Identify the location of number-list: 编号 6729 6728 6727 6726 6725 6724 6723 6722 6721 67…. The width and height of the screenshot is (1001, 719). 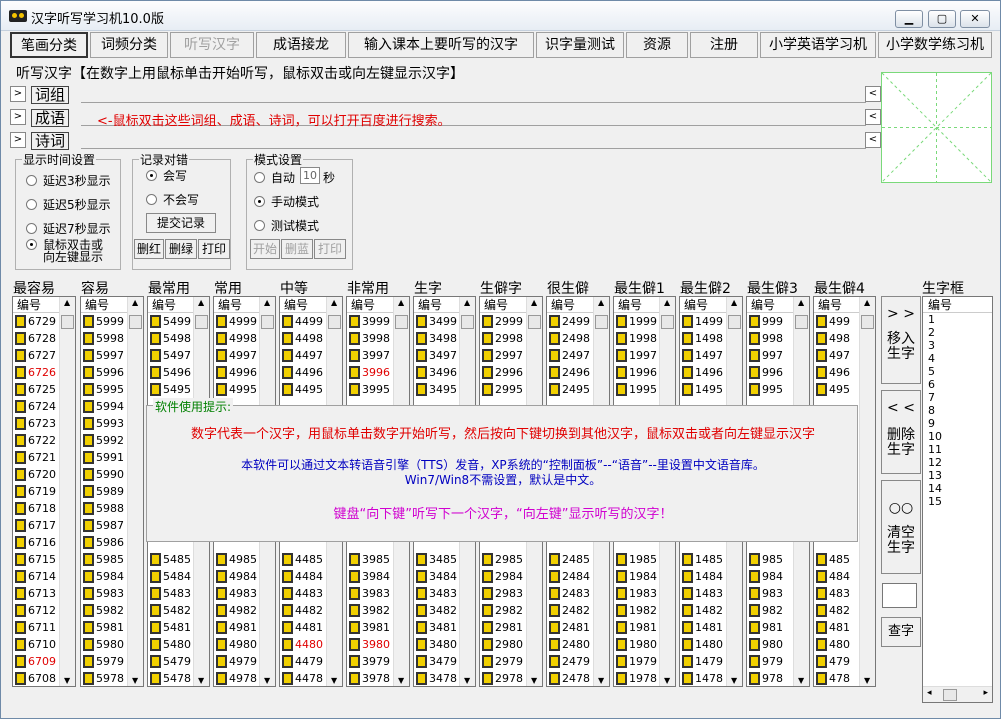
(44, 491).